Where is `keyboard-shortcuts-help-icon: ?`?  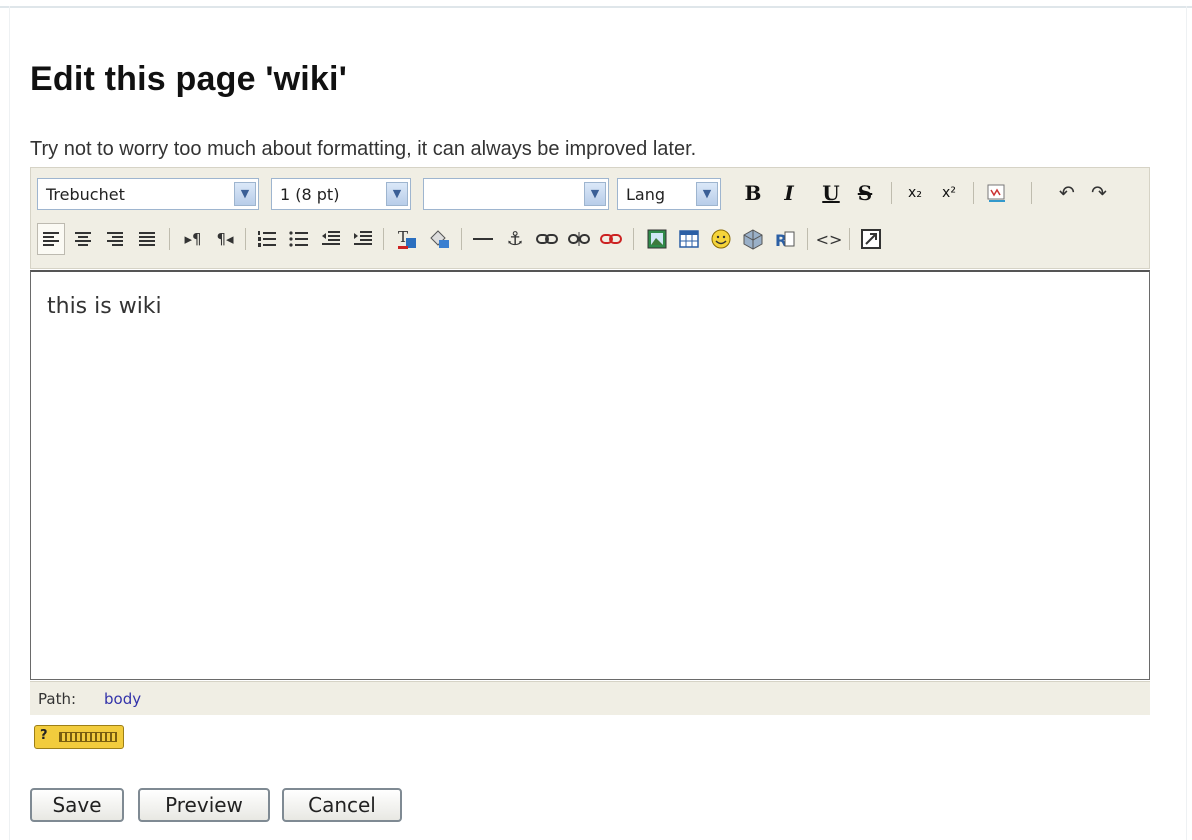
keyboard-shortcuts-help-icon: ? is located at coordinates (79, 737).